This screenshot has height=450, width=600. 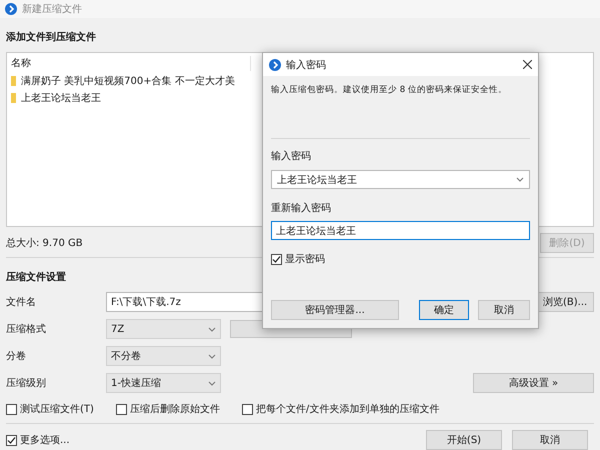 I want to click on advanced-settings-button: 高级设置 », so click(x=533, y=383).